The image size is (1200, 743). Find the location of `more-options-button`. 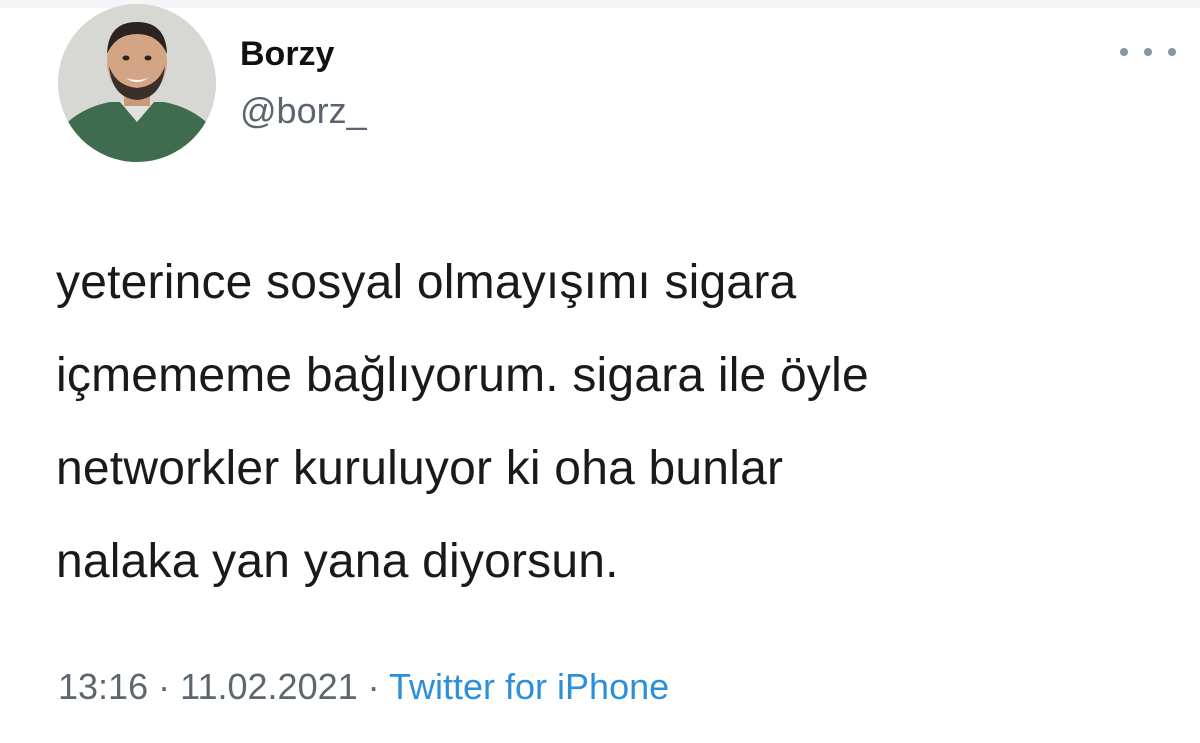

more-options-button is located at coordinates (1148, 52).